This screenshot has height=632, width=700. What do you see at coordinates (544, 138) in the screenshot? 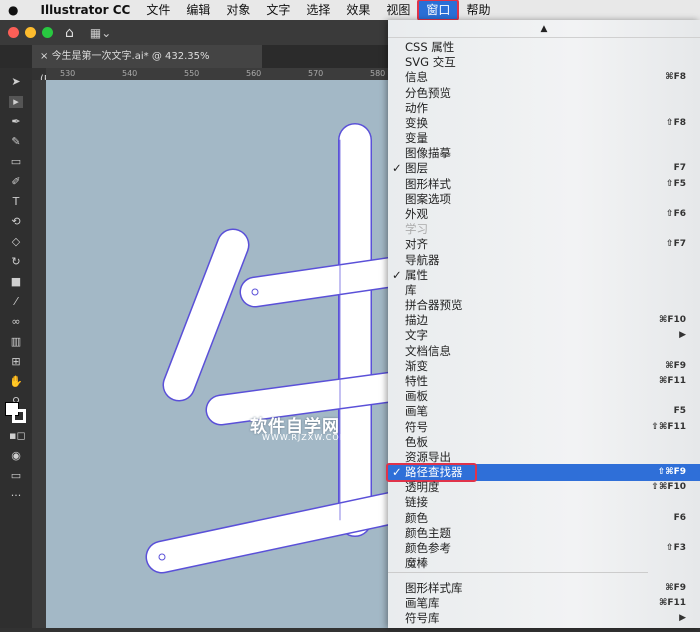
I see `menu-item: 变量` at bounding box center [544, 138].